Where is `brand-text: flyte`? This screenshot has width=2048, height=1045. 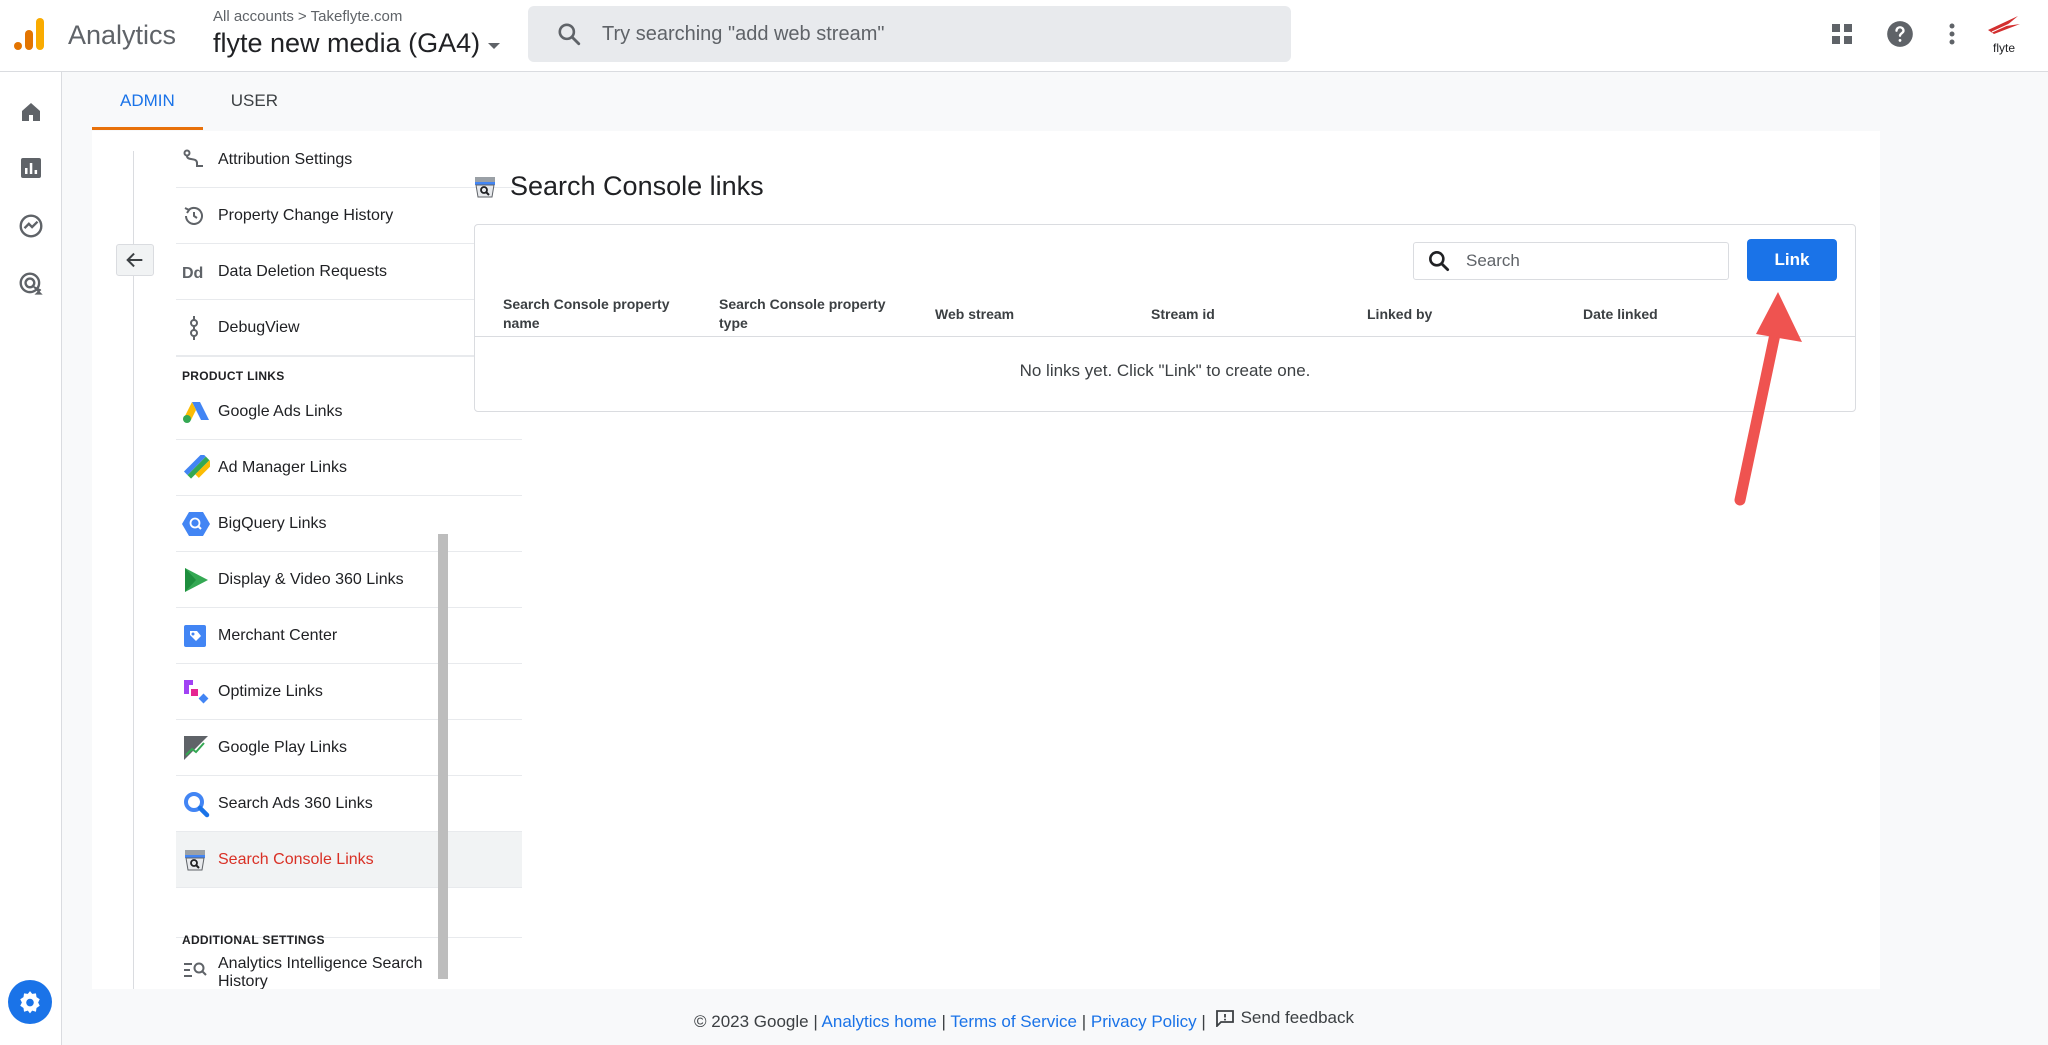
brand-text: flyte is located at coordinates (2003, 48).